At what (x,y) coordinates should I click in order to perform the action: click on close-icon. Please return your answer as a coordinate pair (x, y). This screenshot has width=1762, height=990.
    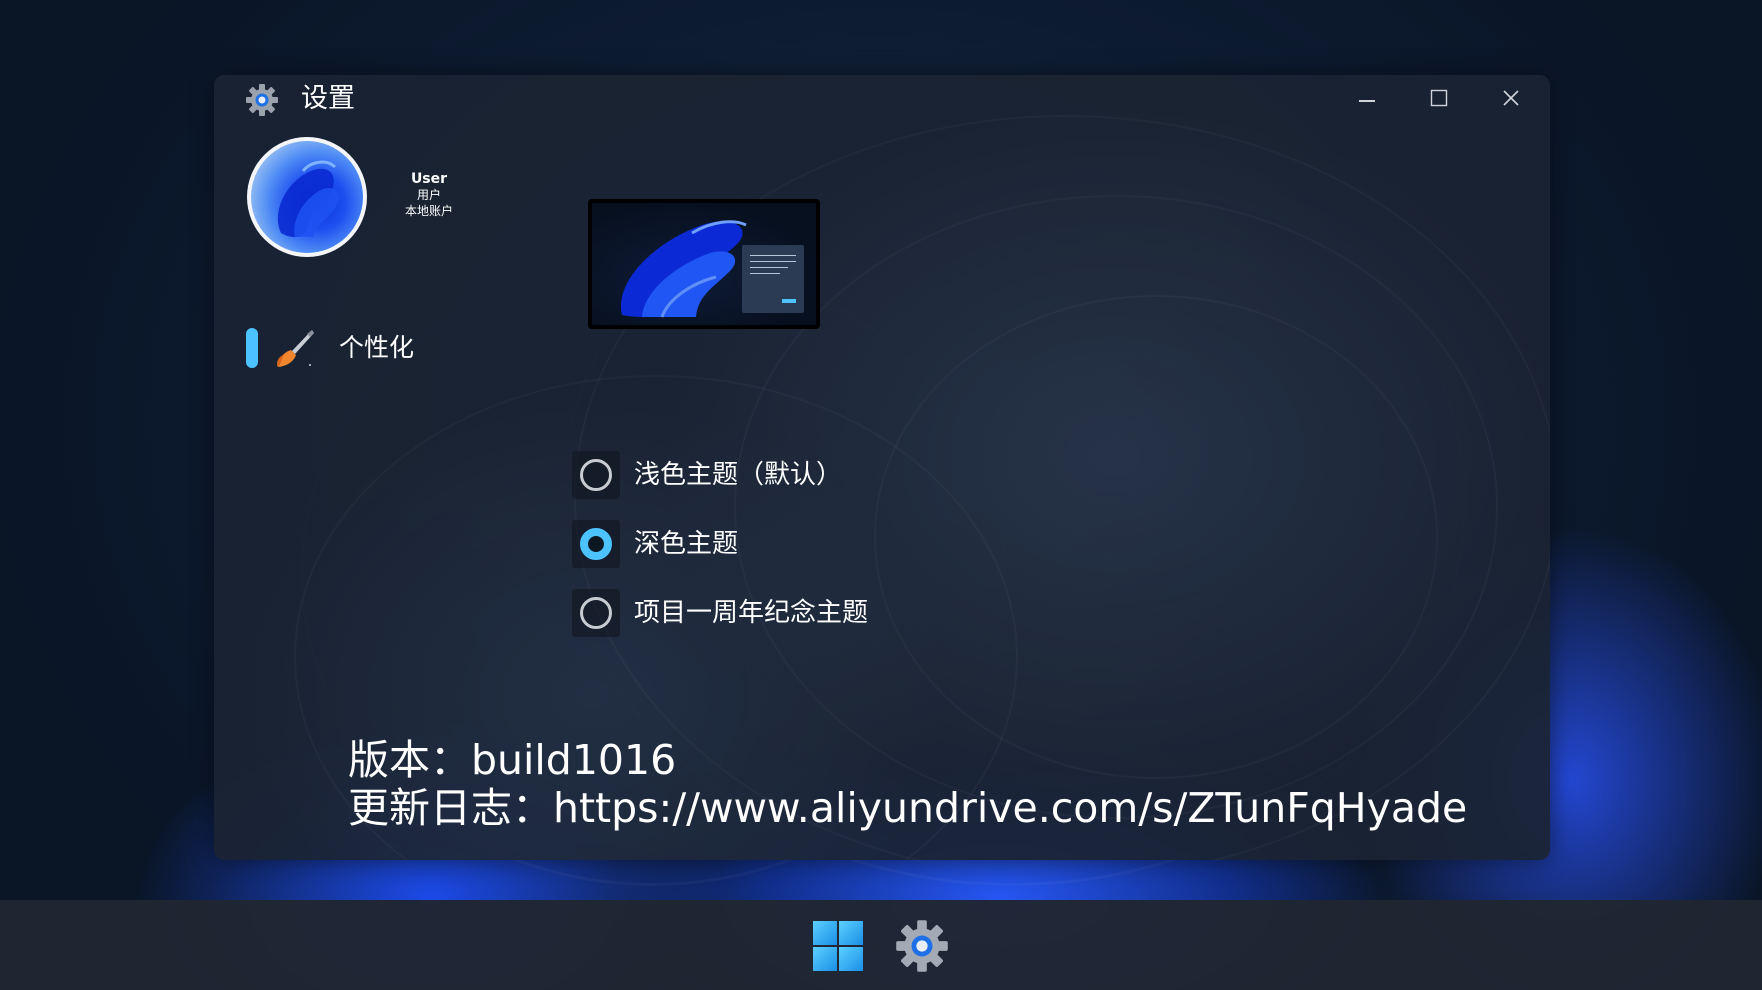
    Looking at the image, I should click on (1511, 98).